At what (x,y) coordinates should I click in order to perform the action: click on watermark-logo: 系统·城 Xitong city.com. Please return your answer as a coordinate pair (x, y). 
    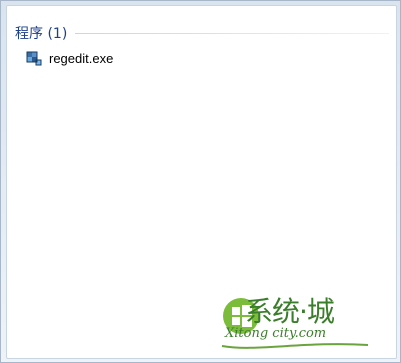
    Looking at the image, I should click on (295, 318).